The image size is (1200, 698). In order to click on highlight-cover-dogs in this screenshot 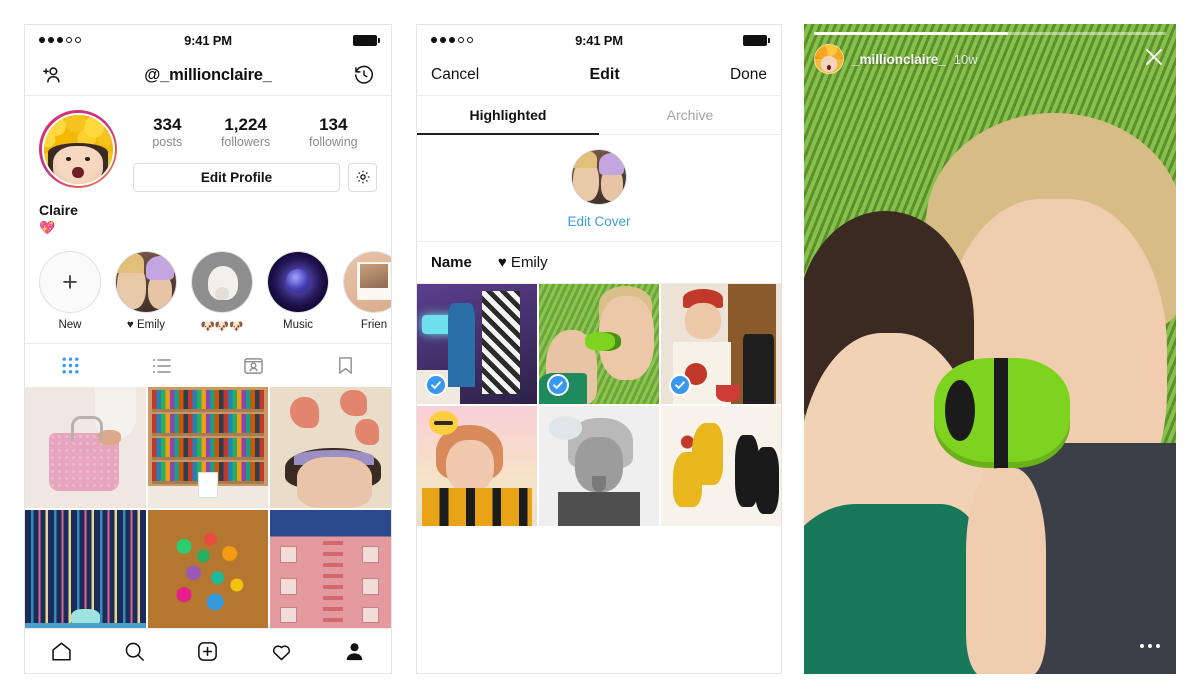, I will do `click(222, 282)`.